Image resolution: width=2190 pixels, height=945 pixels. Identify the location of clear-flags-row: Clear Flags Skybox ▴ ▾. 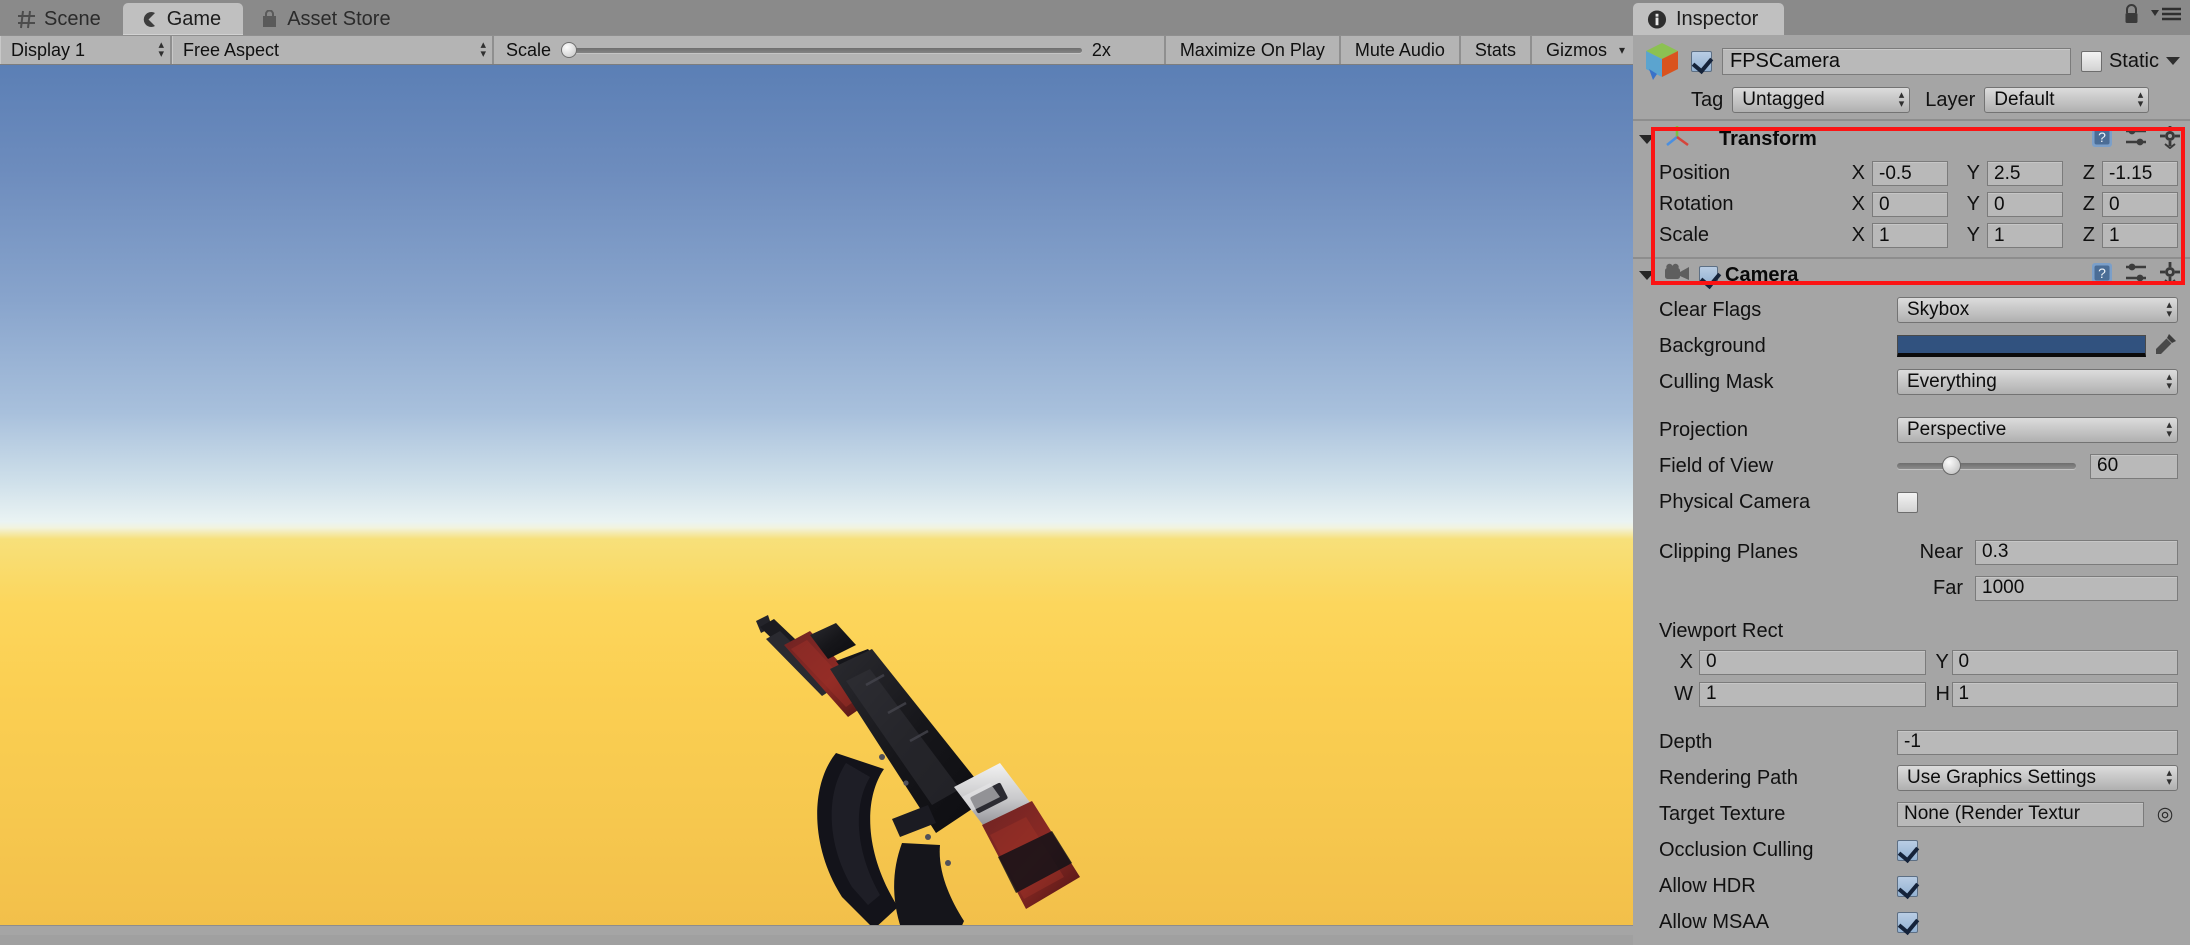
(1911, 310).